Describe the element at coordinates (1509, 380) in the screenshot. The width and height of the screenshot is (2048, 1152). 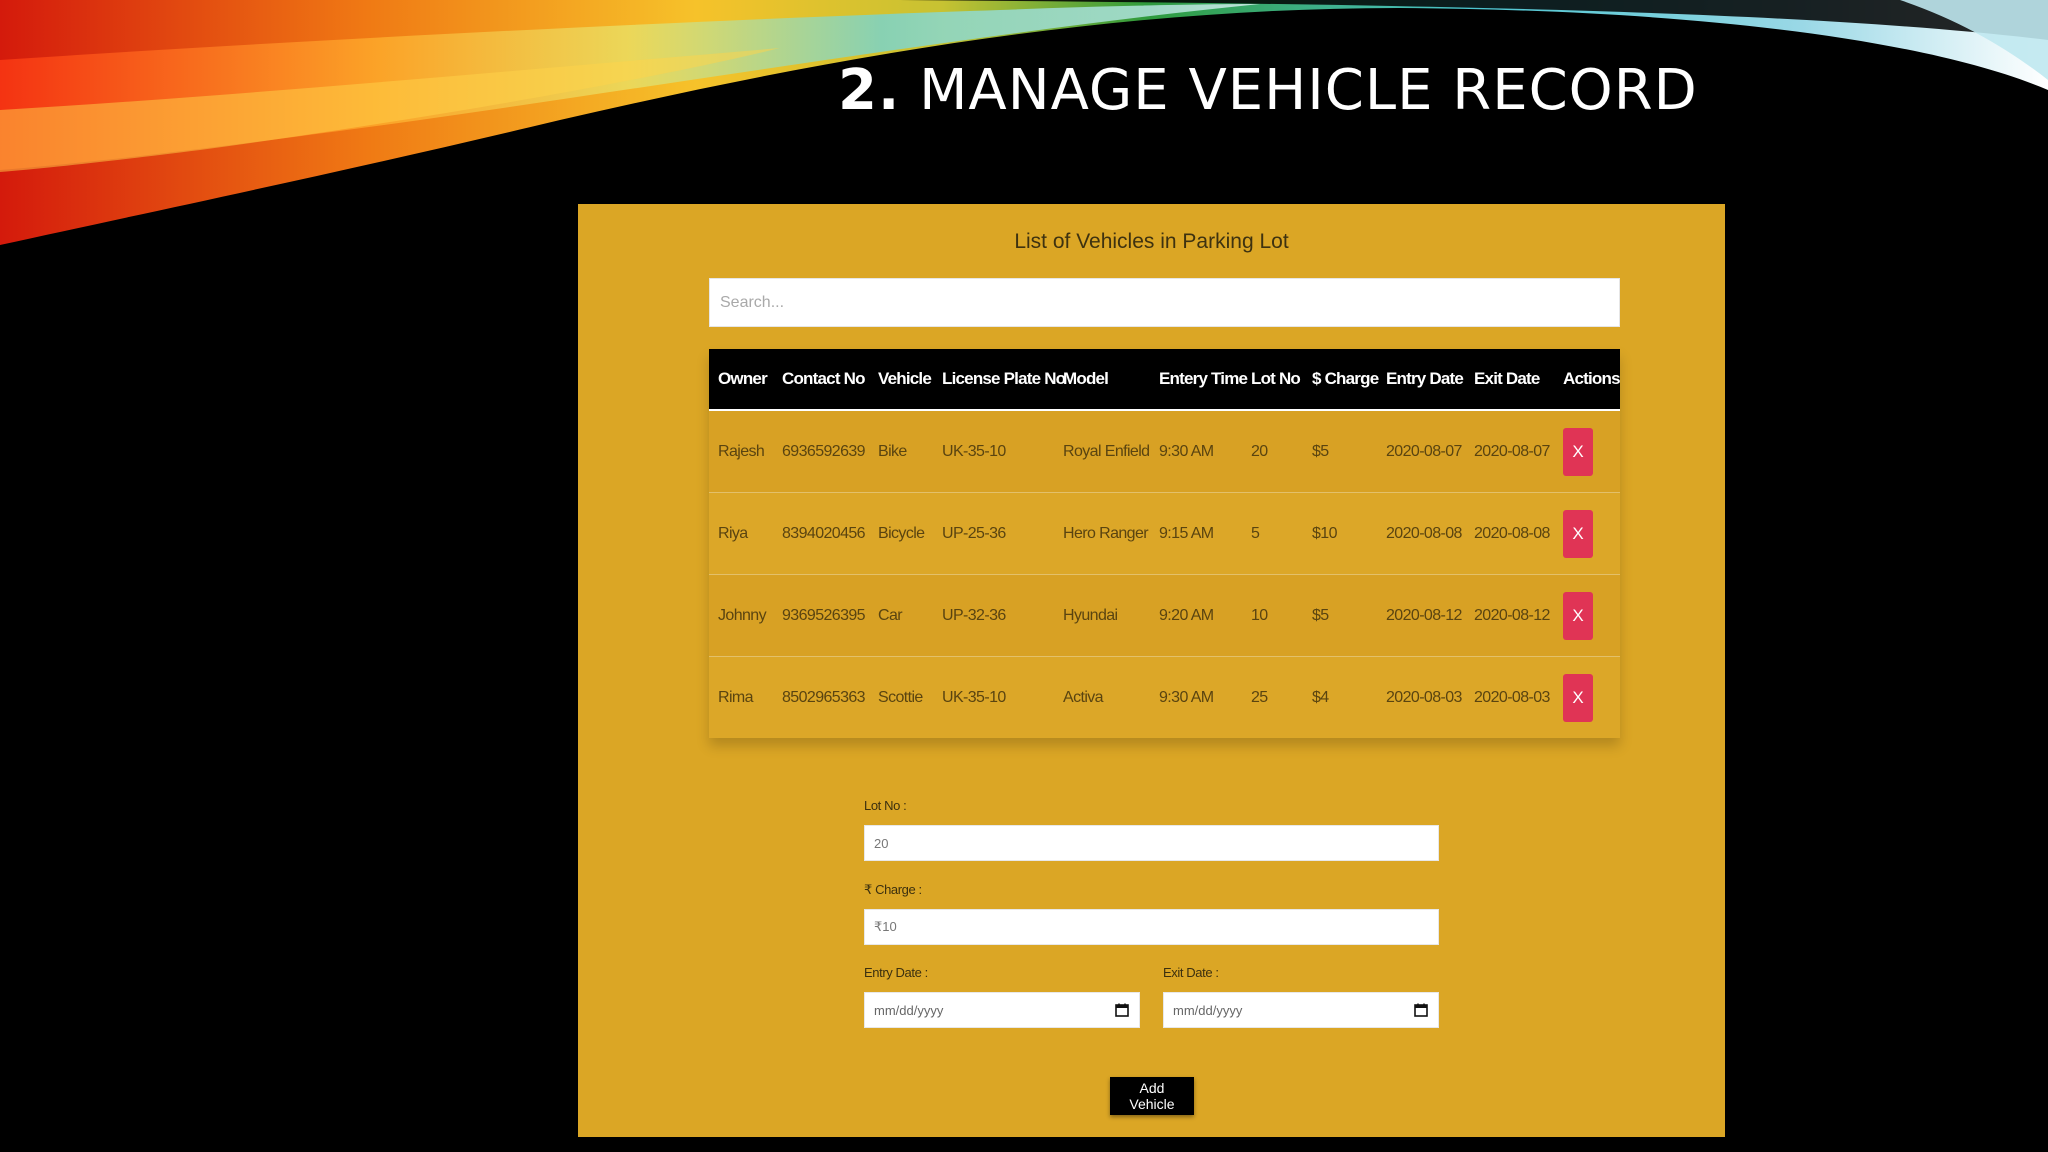
I see `column-header-exit-date: Exit Date` at that location.